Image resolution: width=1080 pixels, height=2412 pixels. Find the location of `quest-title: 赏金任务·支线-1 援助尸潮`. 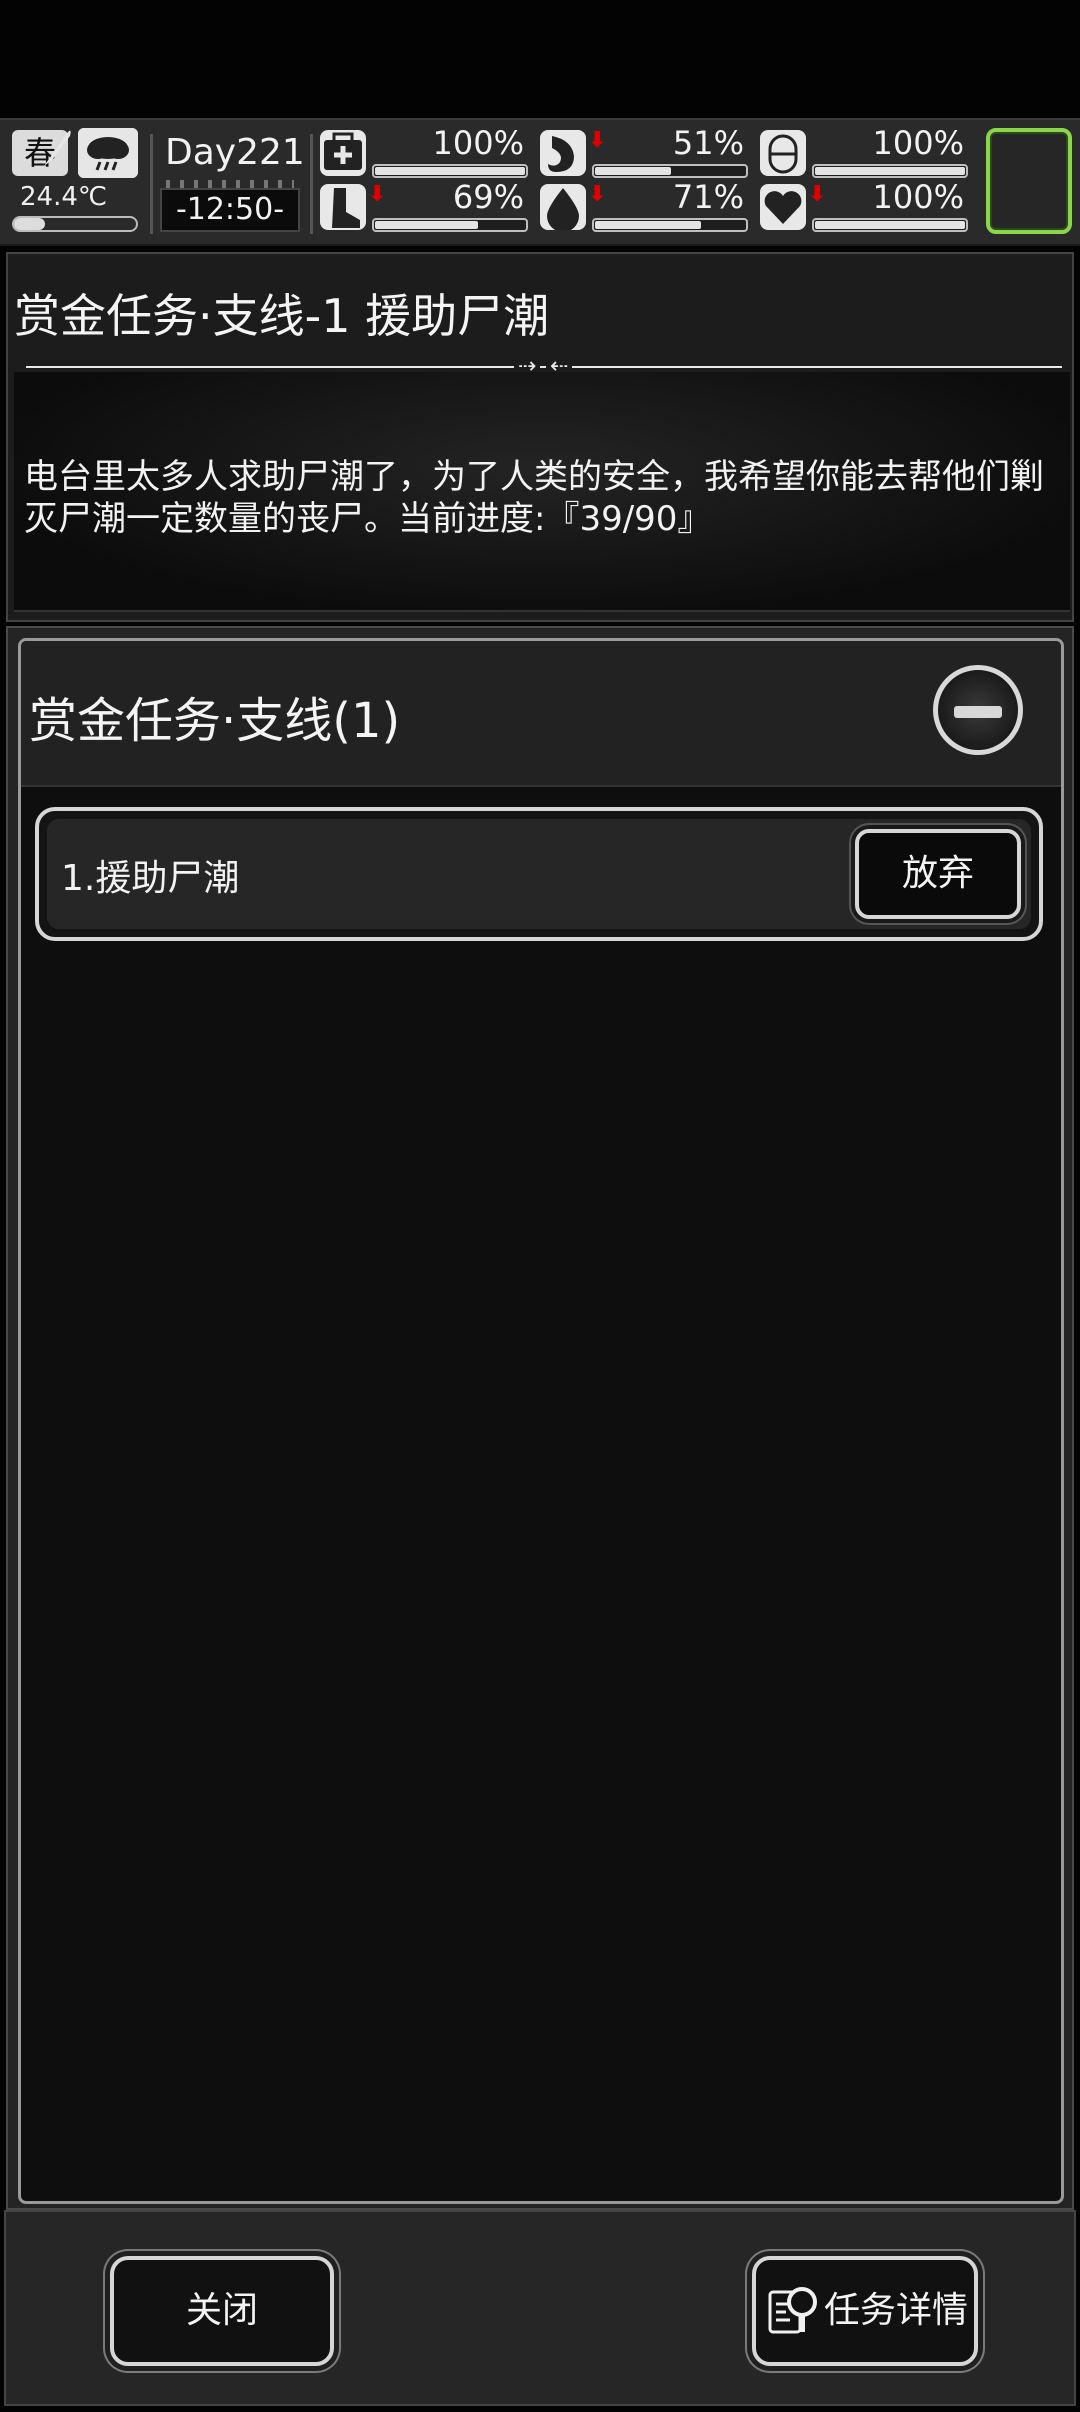

quest-title: 赏金任务·支线-1 援助尸潮 is located at coordinates (282, 316).